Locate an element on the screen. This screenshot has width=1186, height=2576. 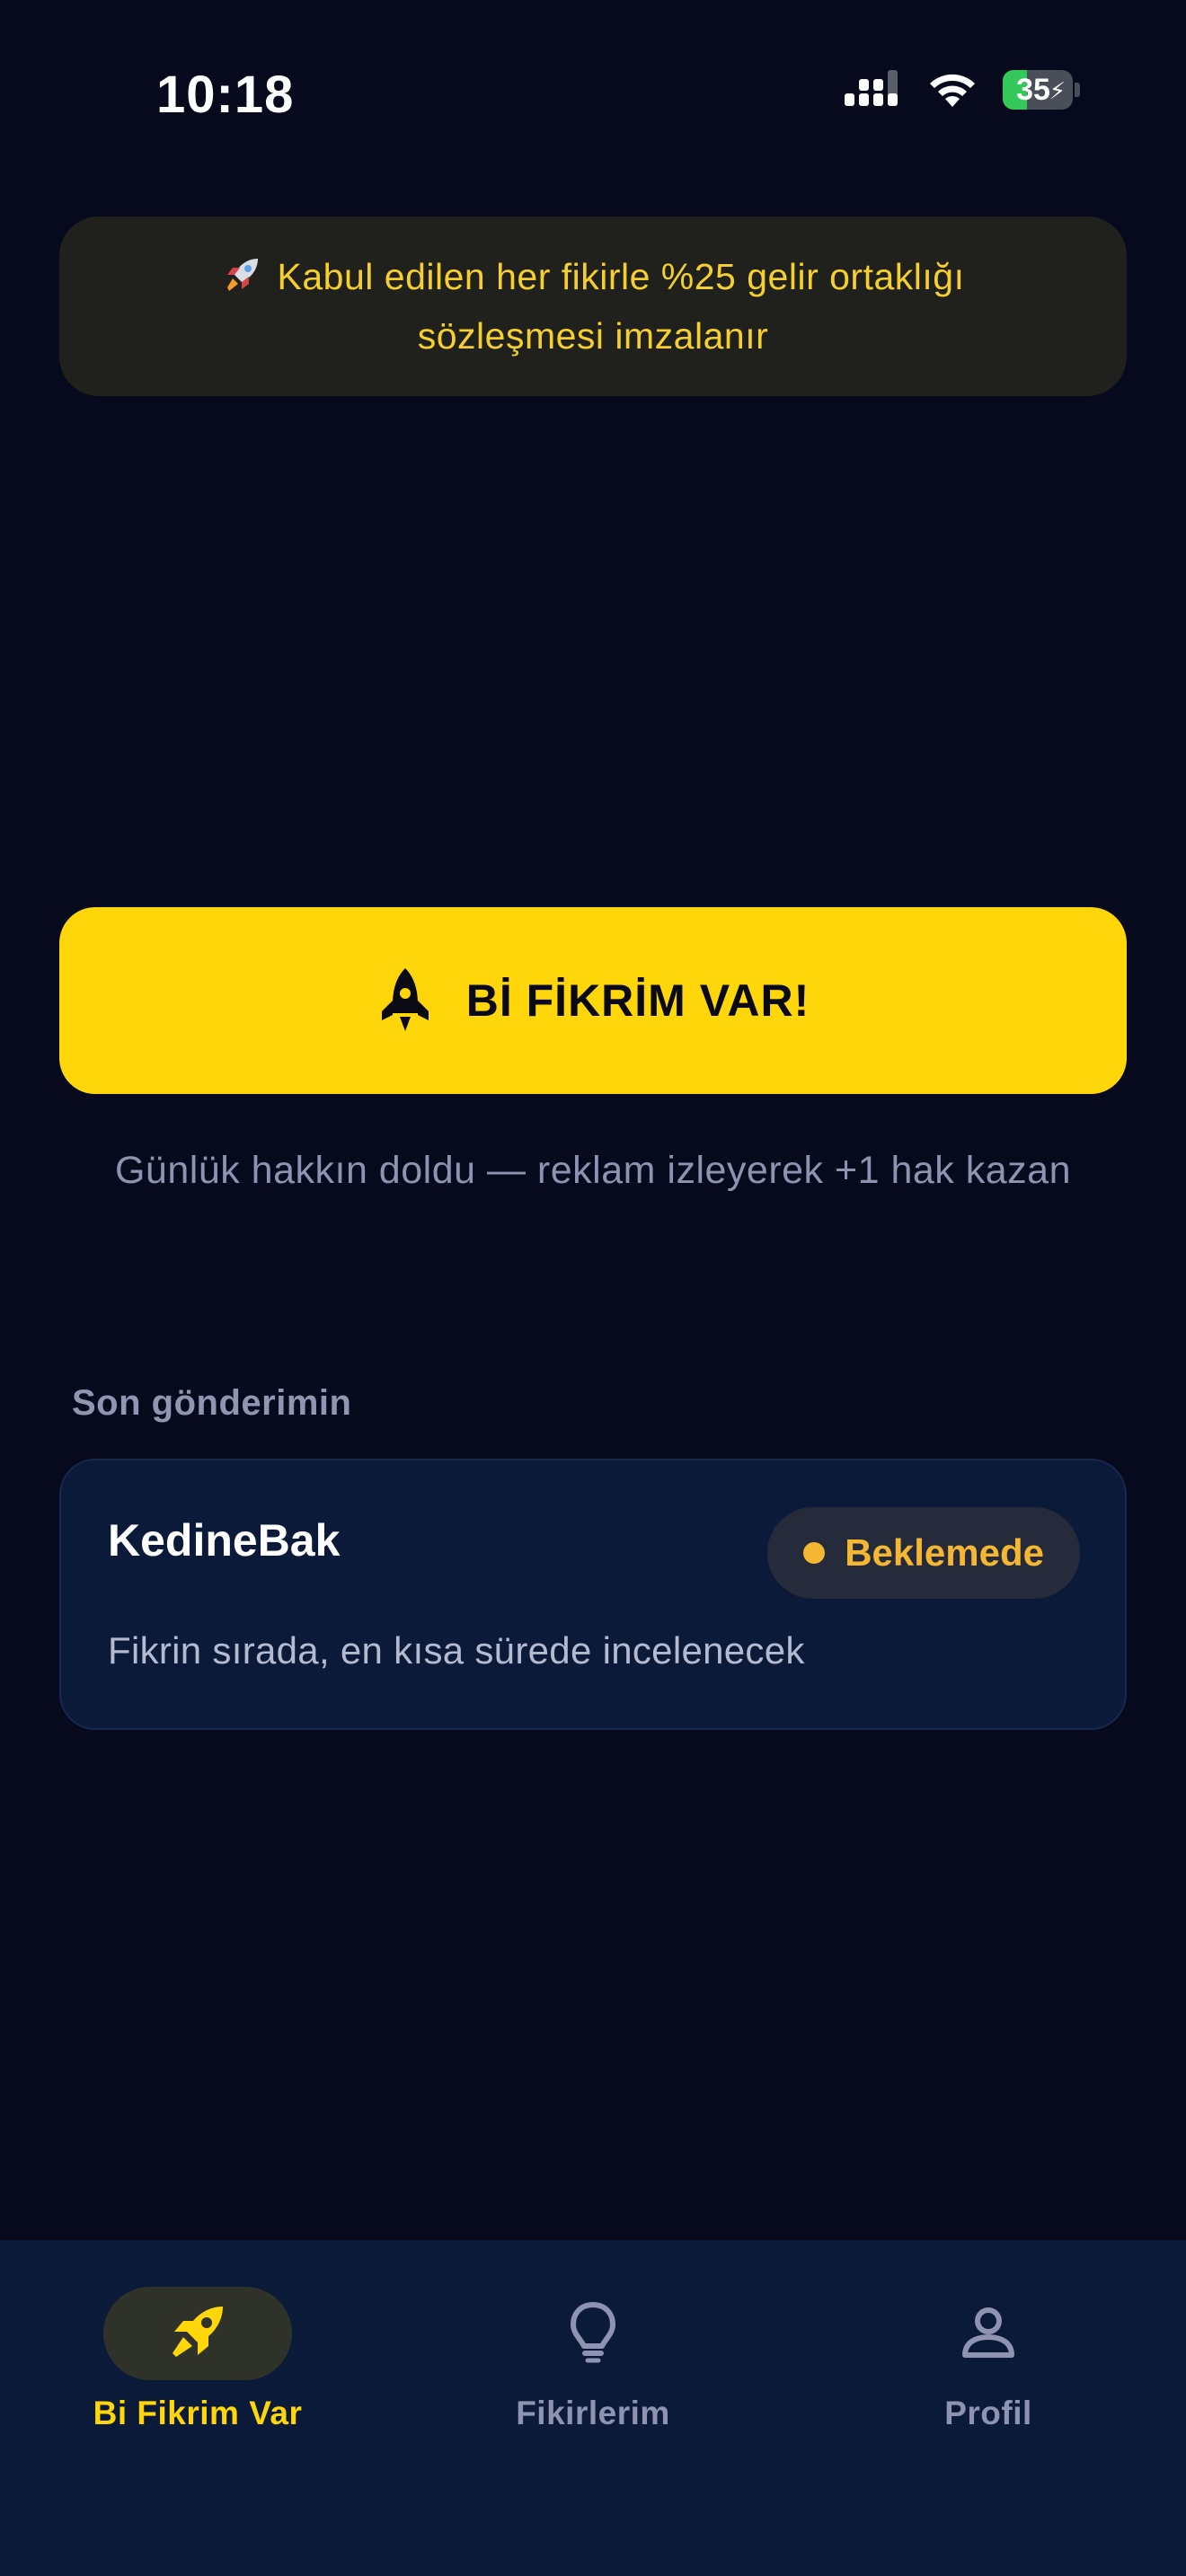
submit-idea-button: Bİ FİKRİM VAR! is located at coordinates (593, 1000).